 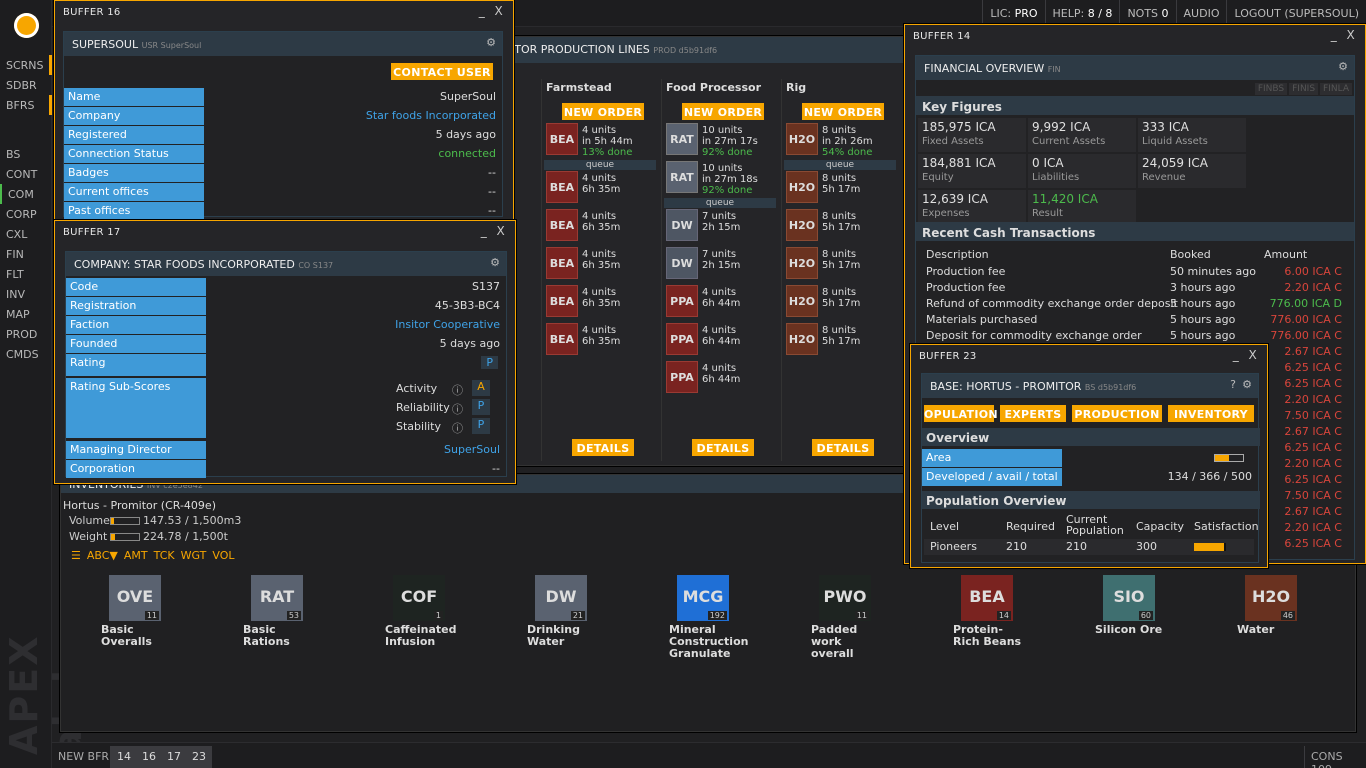 I want to click on inventory-item-tile: OVE 11, so click(x=135, y=598).